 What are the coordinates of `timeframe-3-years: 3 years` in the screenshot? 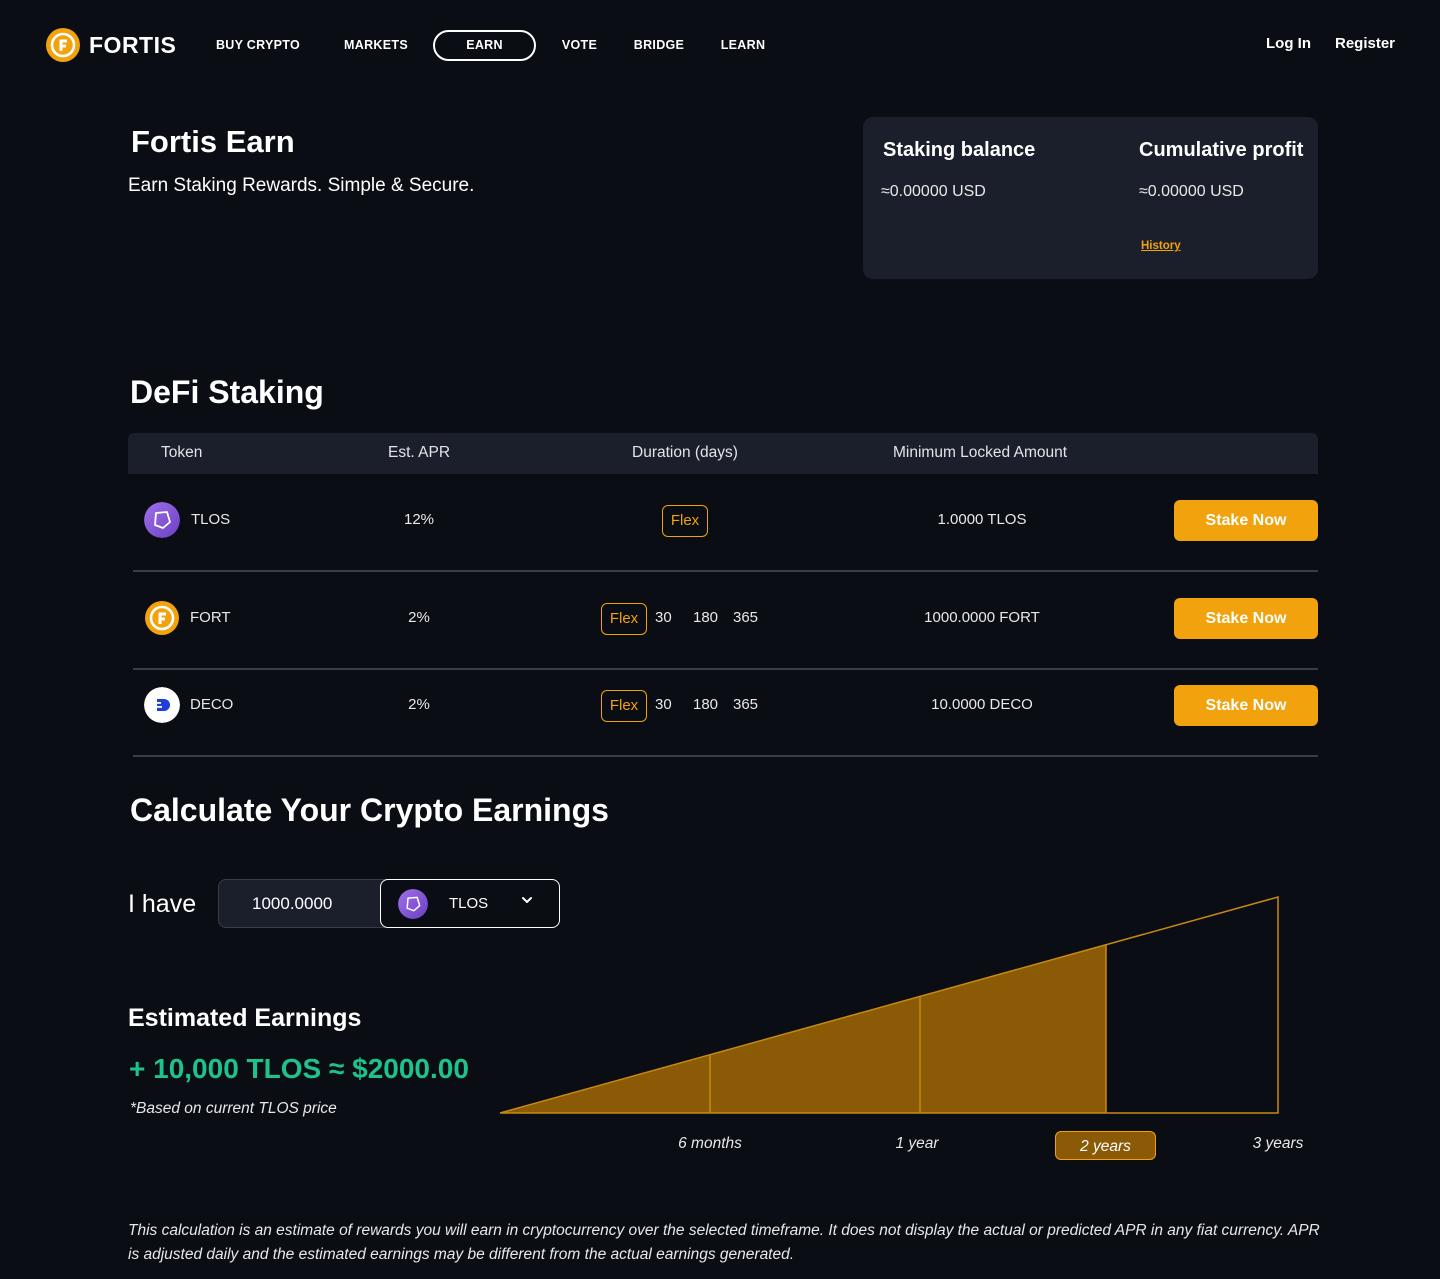 It's located at (1278, 1144).